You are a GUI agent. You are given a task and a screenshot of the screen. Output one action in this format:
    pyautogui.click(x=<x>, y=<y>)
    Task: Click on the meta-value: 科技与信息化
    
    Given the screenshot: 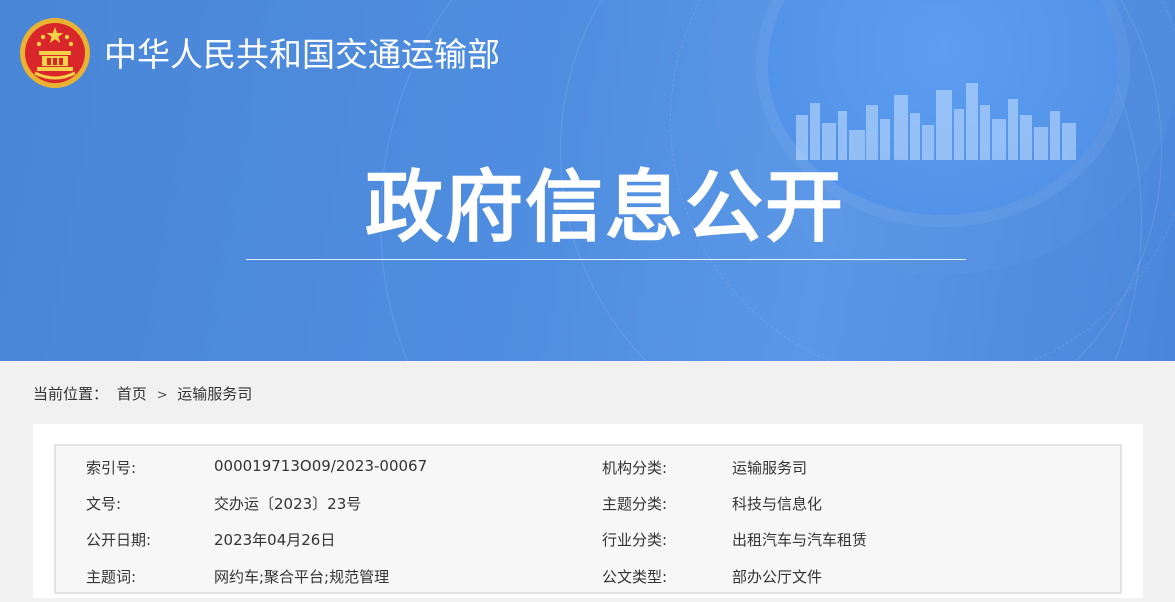 What is the action you would take?
    pyautogui.click(x=777, y=504)
    